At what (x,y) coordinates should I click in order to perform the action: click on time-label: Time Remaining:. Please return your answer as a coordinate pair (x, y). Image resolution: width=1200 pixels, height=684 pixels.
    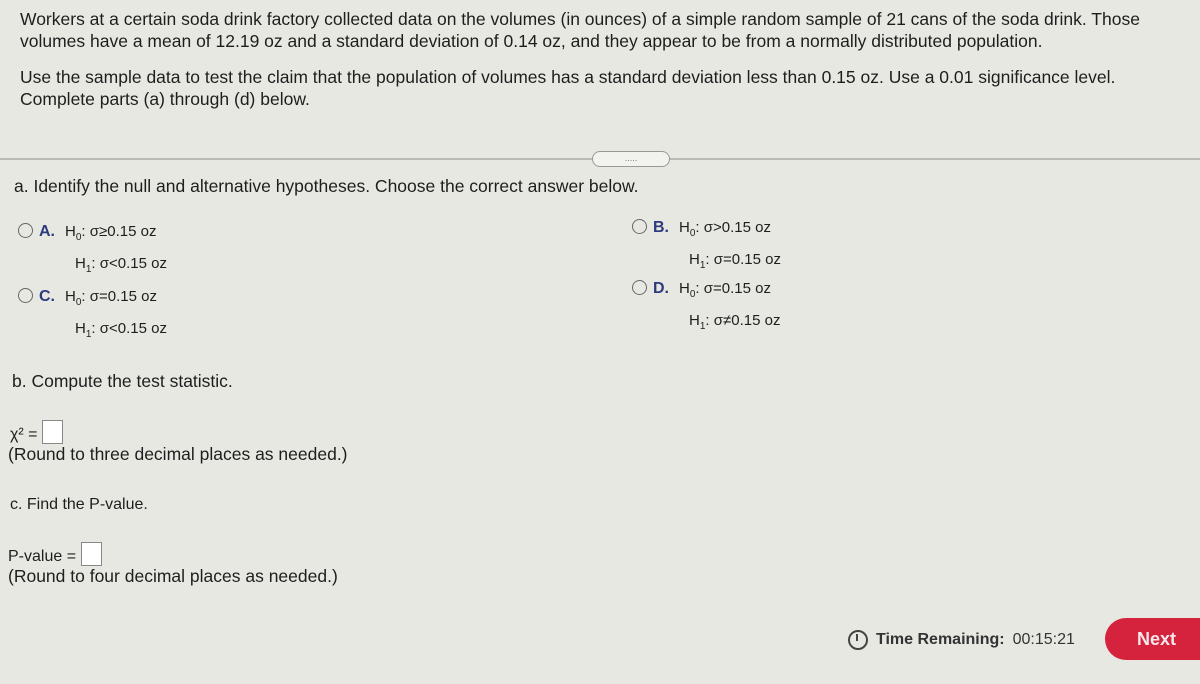
    Looking at the image, I should click on (940, 639).